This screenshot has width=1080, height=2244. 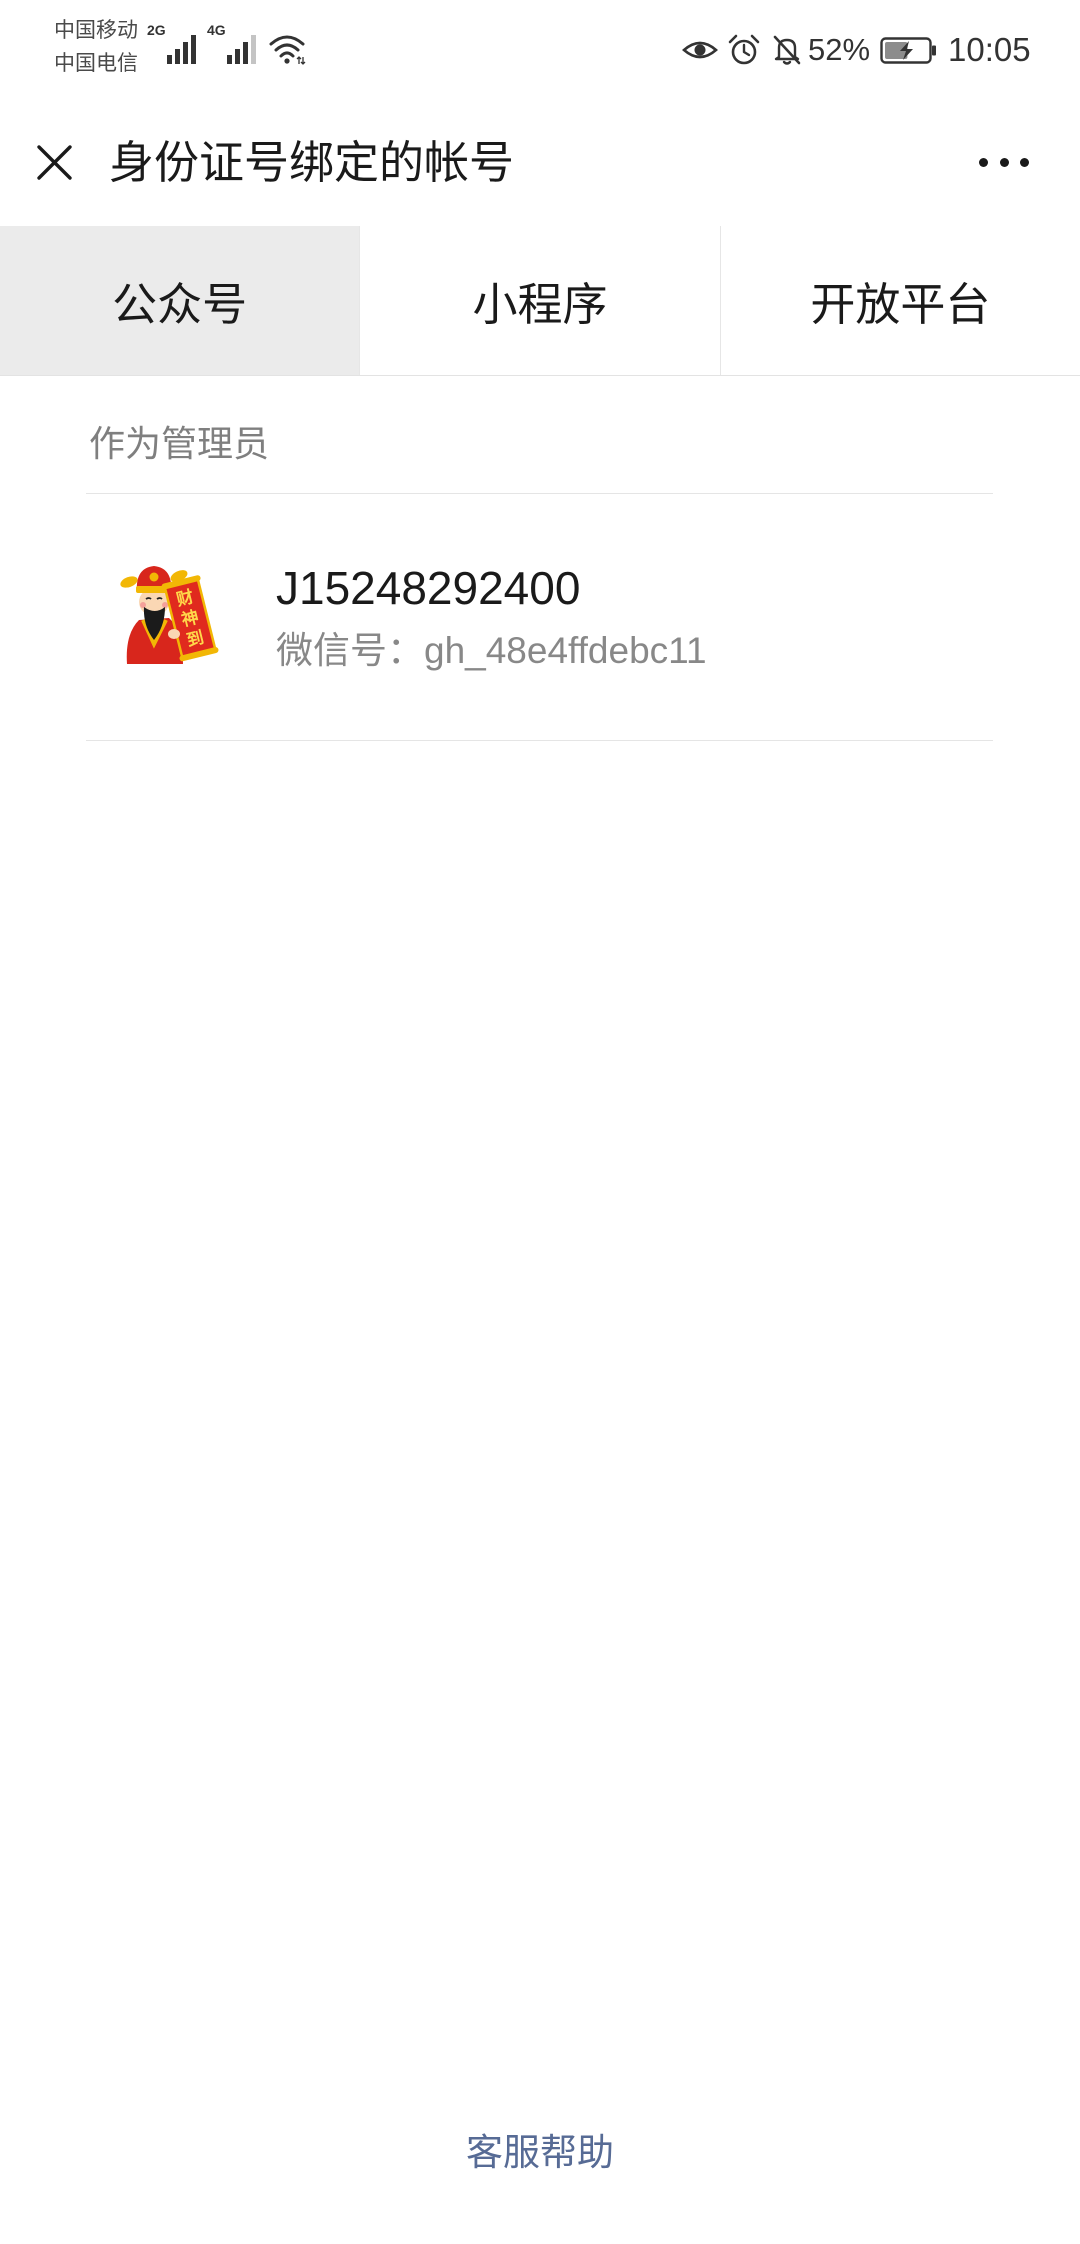 What do you see at coordinates (540, 2153) in the screenshot?
I see `customer-service-help-link: 客服帮助` at bounding box center [540, 2153].